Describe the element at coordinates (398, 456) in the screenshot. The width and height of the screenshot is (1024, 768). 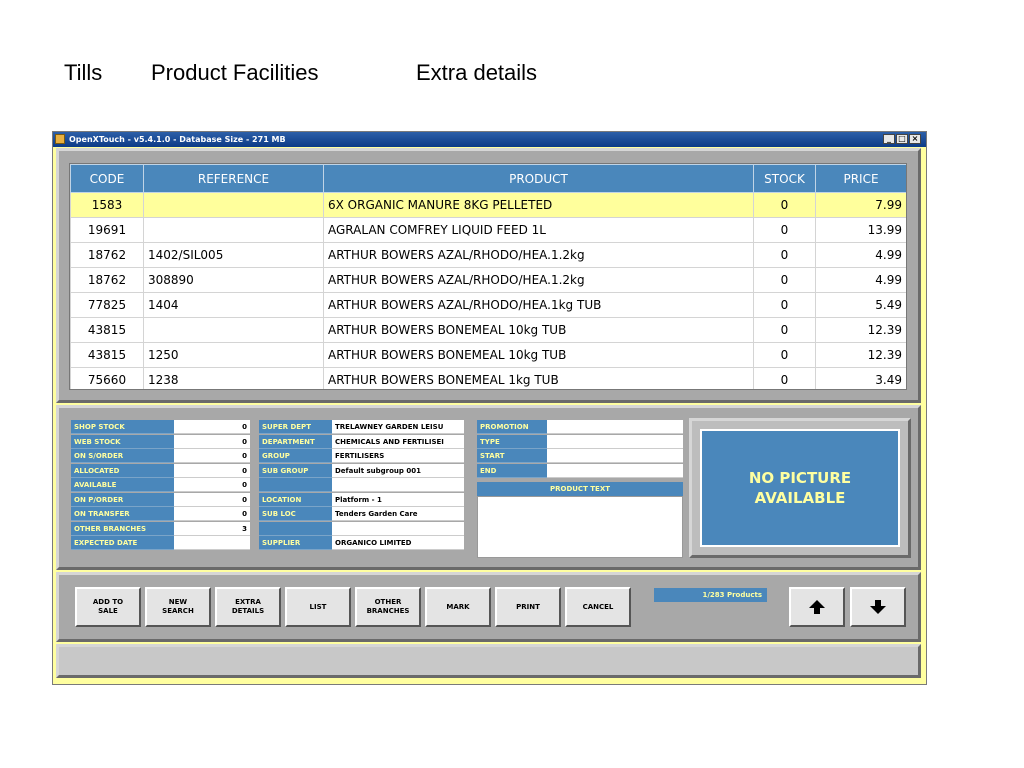
I see `category-field-value: FERTILISERS` at that location.